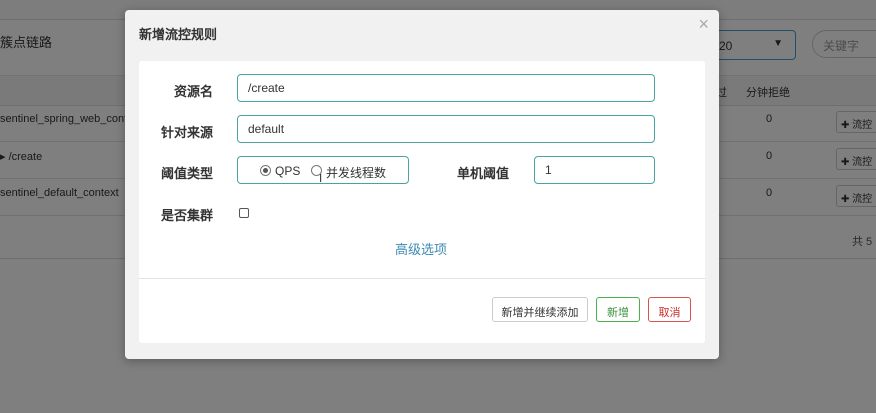  What do you see at coordinates (186, 215) in the screenshot?
I see `cluster-label: 是否集群` at bounding box center [186, 215].